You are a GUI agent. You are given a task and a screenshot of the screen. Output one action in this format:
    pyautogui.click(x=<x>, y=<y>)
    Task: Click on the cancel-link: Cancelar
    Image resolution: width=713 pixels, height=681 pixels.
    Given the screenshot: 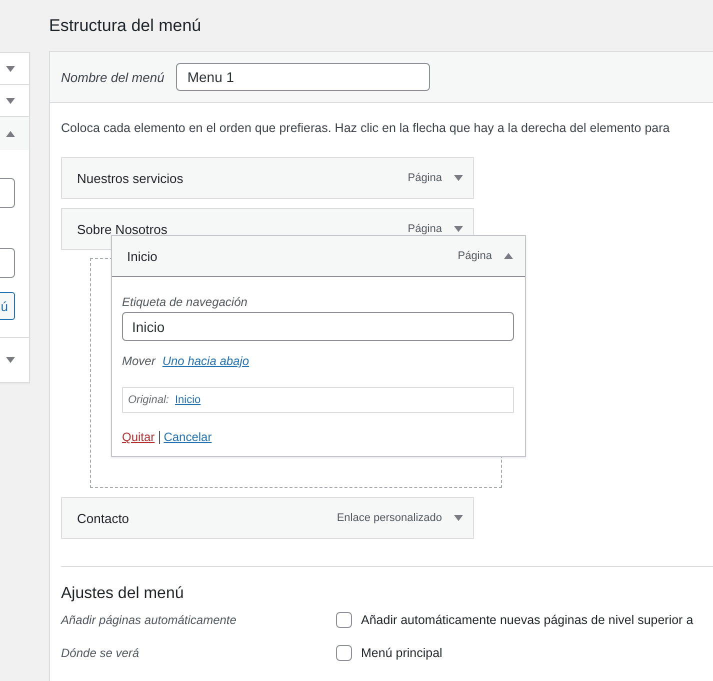 What is the action you would take?
    pyautogui.click(x=188, y=437)
    